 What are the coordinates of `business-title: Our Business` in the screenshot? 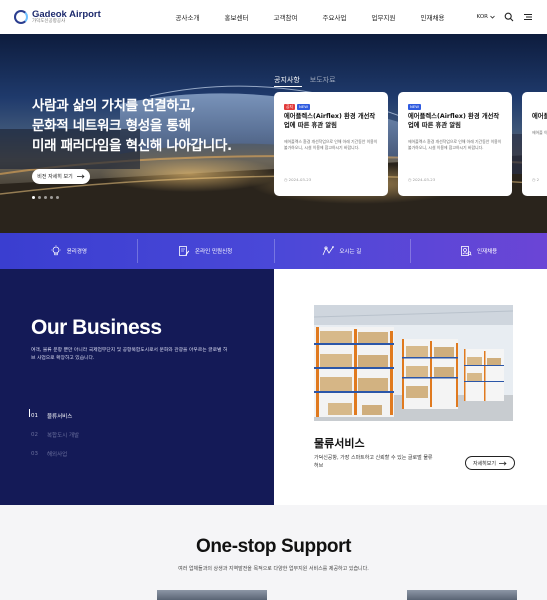 It's located at (96, 327).